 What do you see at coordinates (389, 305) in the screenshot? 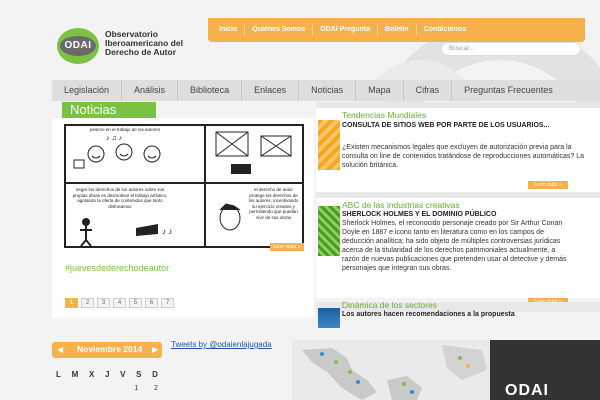
I see `section-title: Dinámica de los sectores` at bounding box center [389, 305].